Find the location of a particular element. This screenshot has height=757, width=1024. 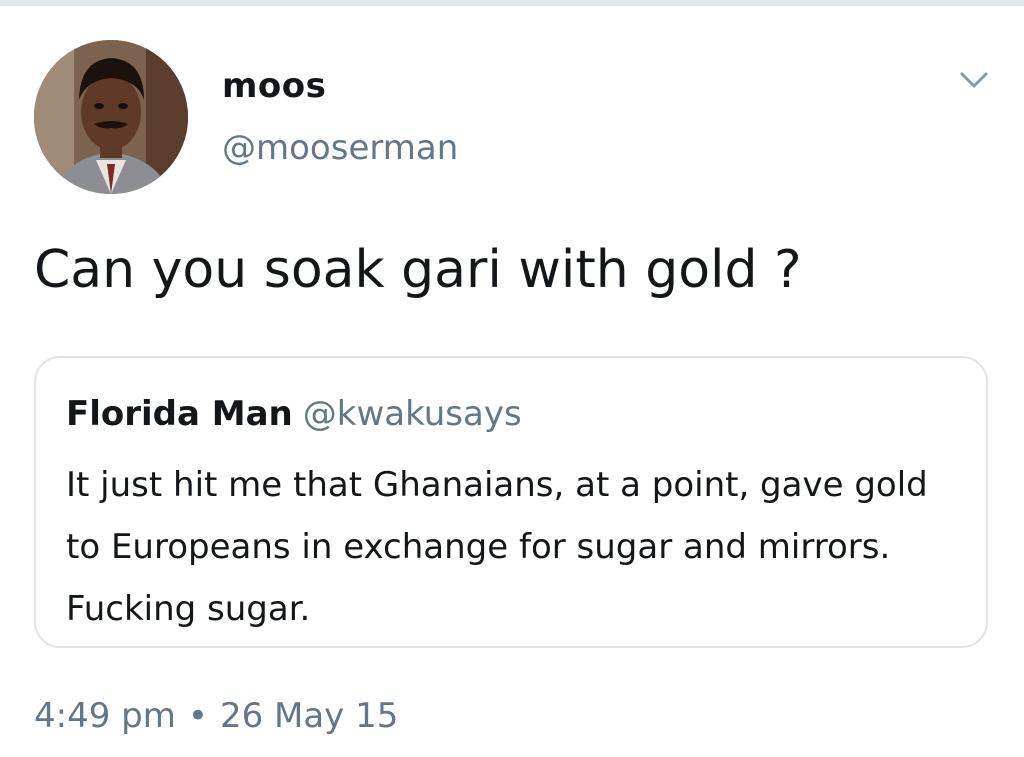

avatar is located at coordinates (111, 117).